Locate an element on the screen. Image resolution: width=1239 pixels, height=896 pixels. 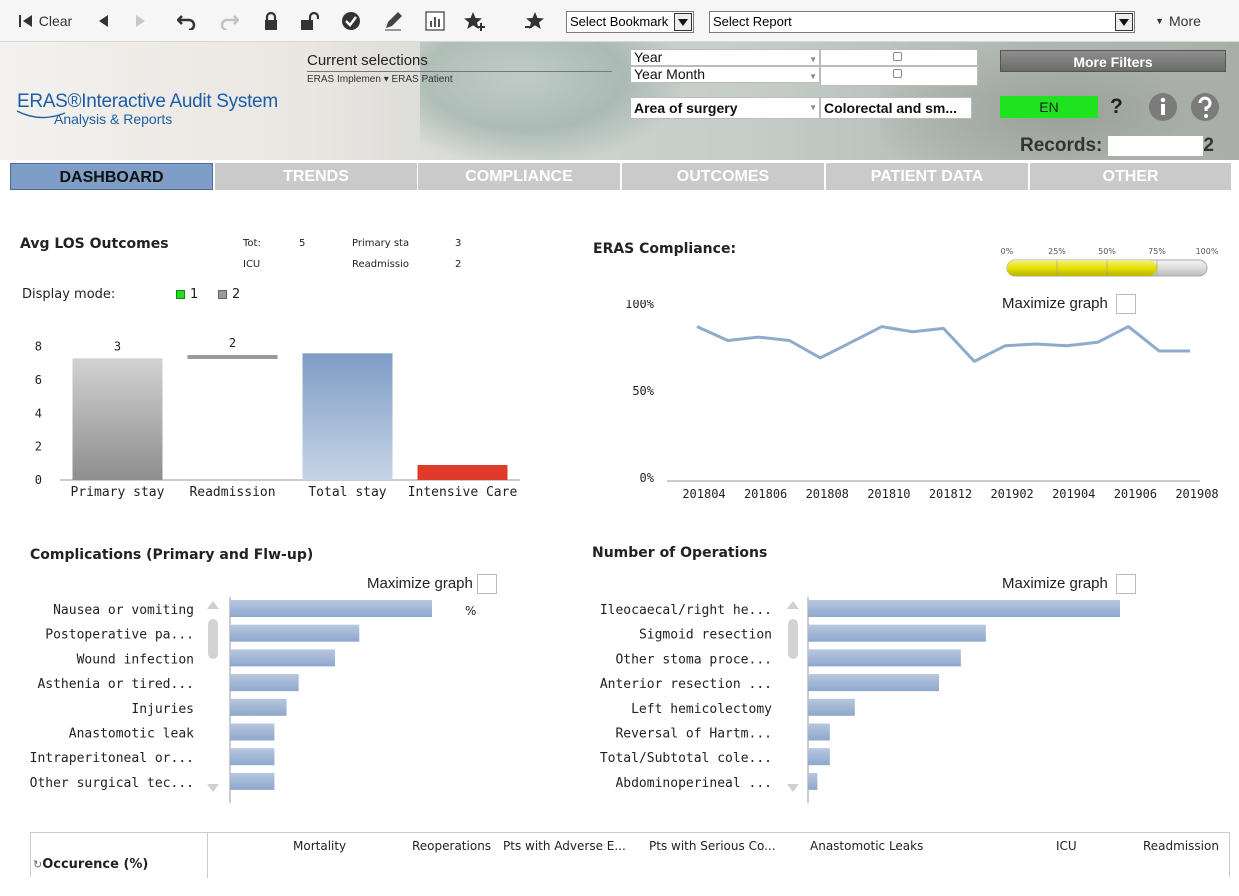
complications-maximize-checkbox: Maximize graph is located at coordinates (432, 584).